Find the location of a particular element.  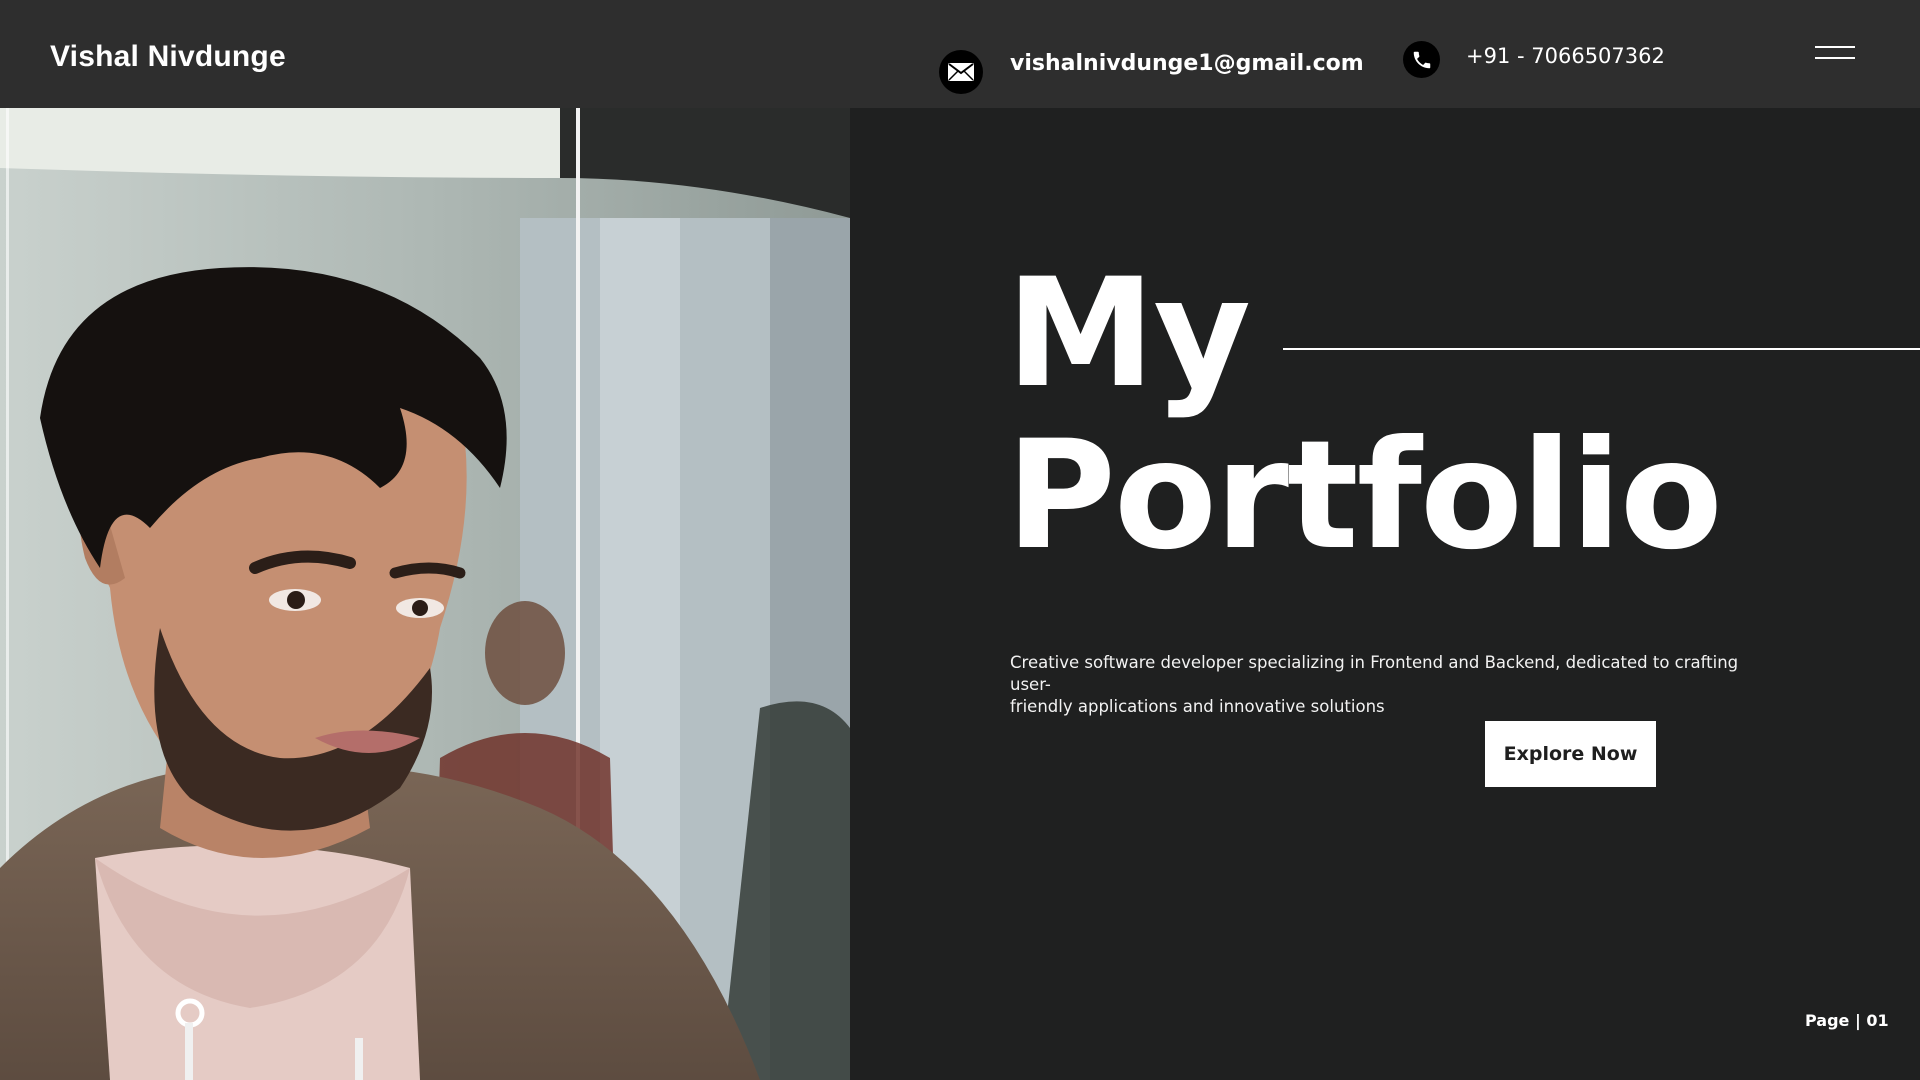

explore-now-button: Explore Now is located at coordinates (1570, 754).